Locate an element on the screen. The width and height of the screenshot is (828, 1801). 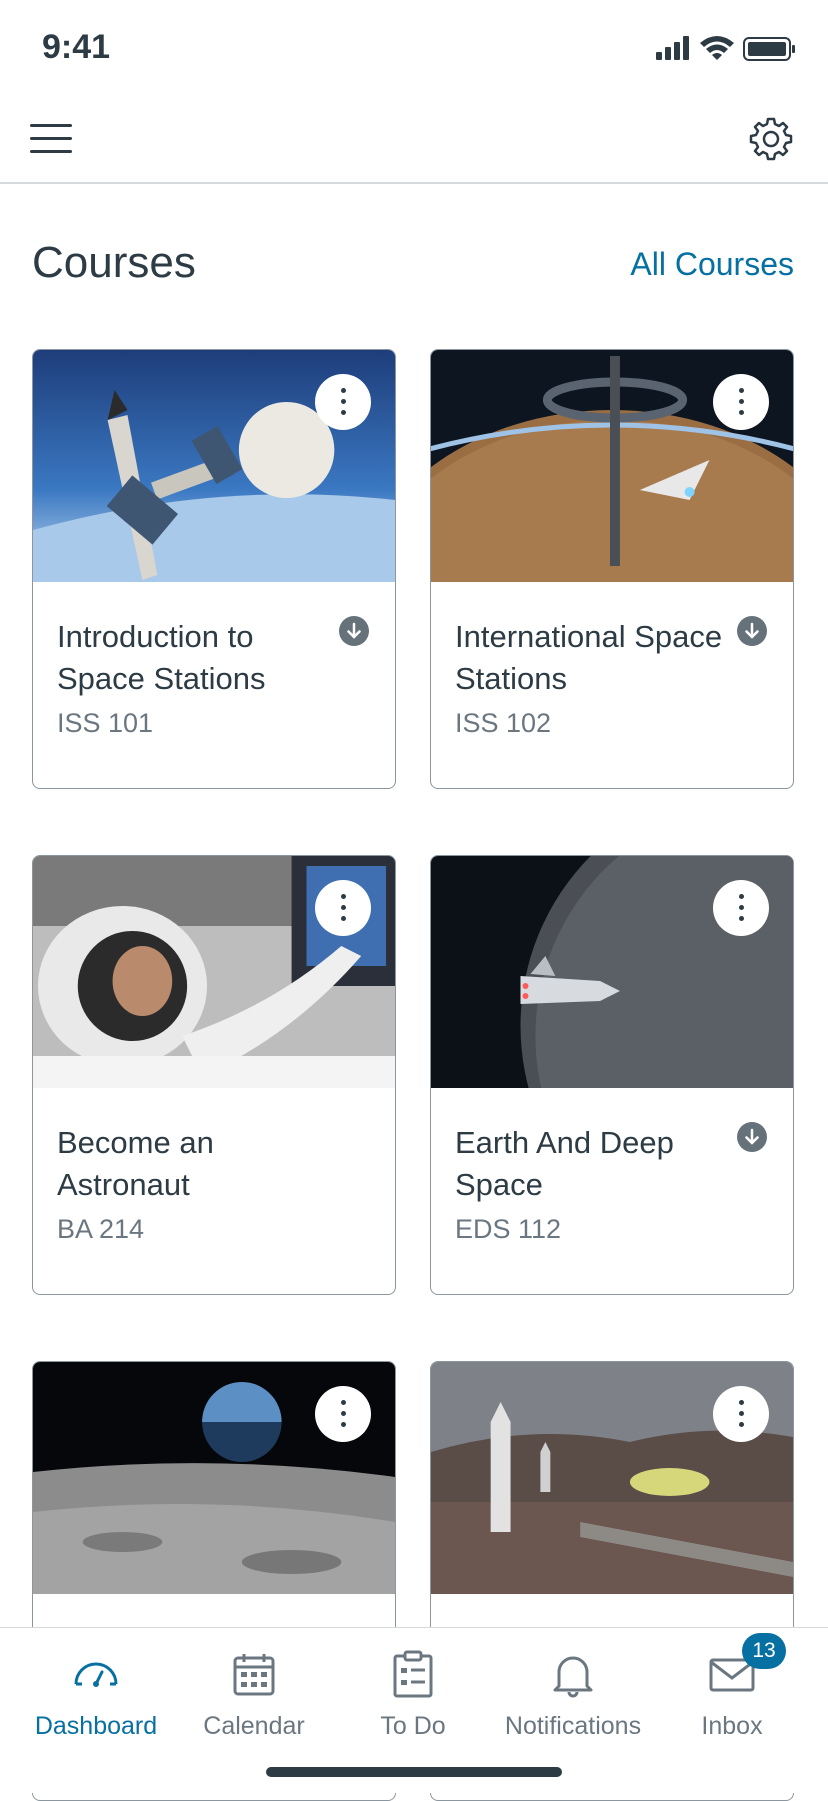
home-indicator is located at coordinates (414, 1772).